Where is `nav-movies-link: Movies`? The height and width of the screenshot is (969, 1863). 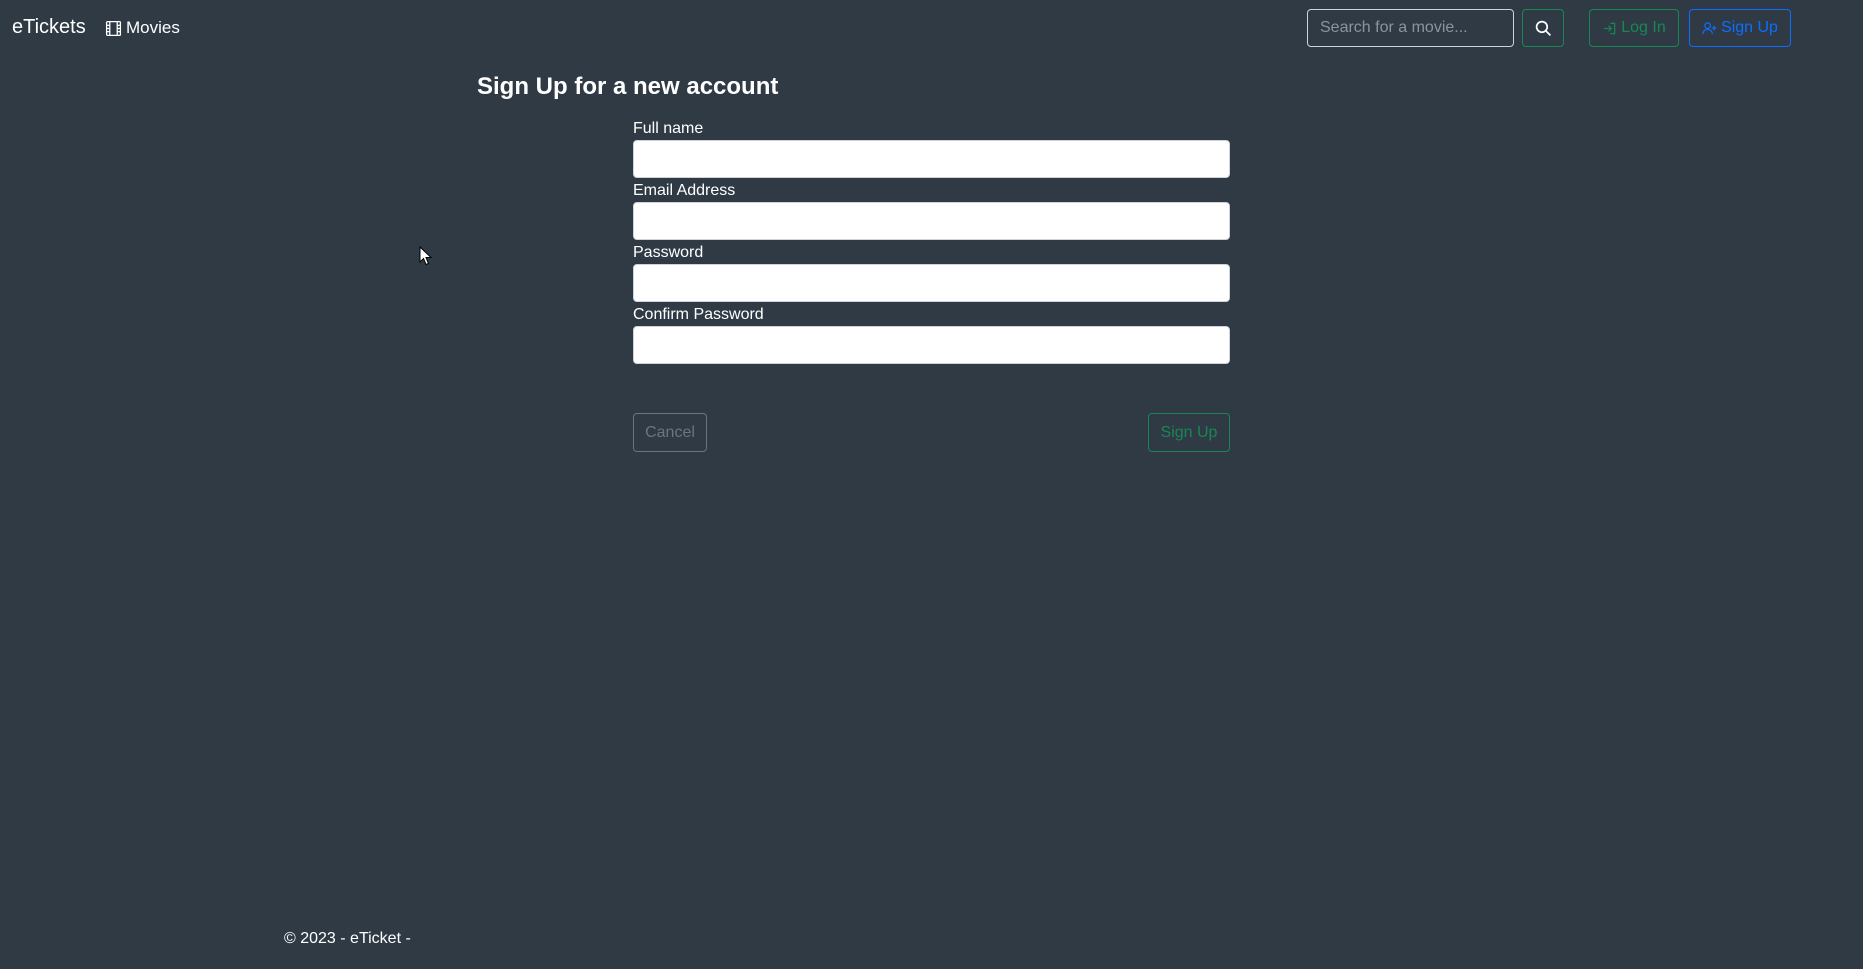
nav-movies-link: Movies is located at coordinates (142, 28).